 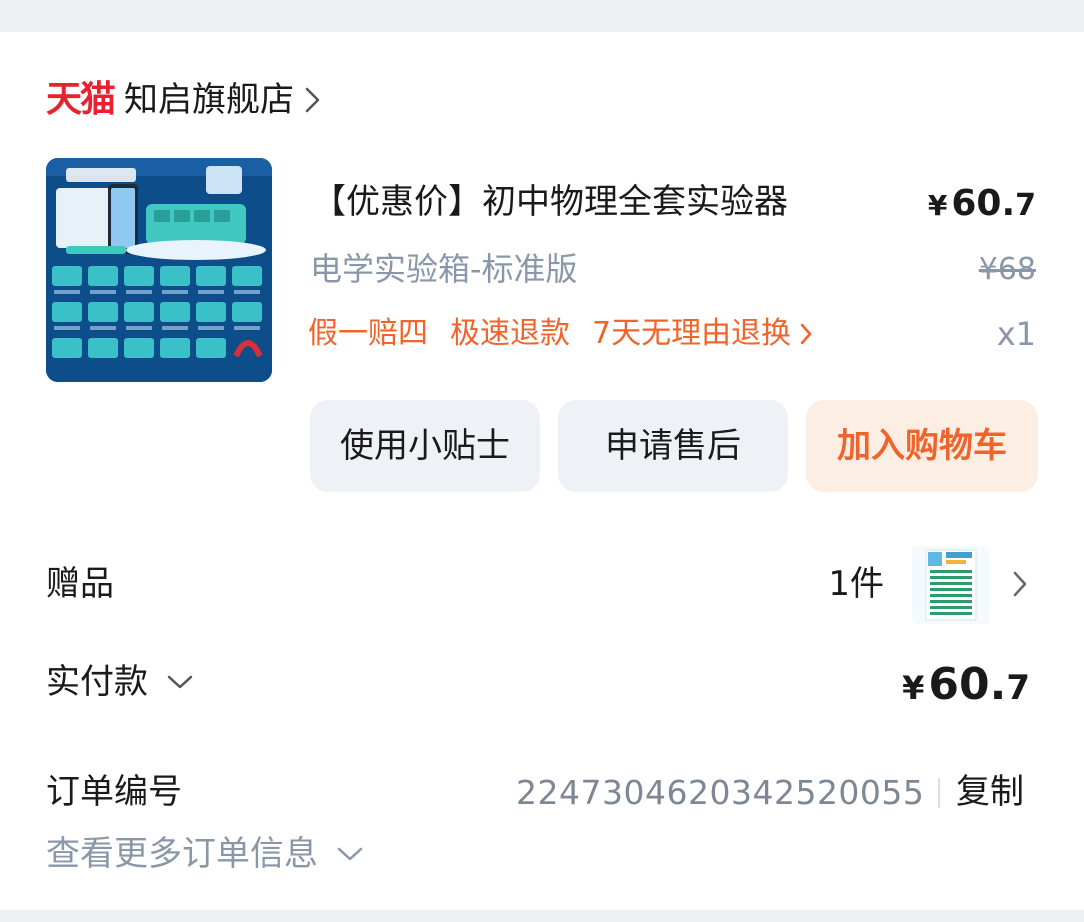 What do you see at coordinates (673, 446) in the screenshot?
I see `after-sale-button: 申请售后` at bounding box center [673, 446].